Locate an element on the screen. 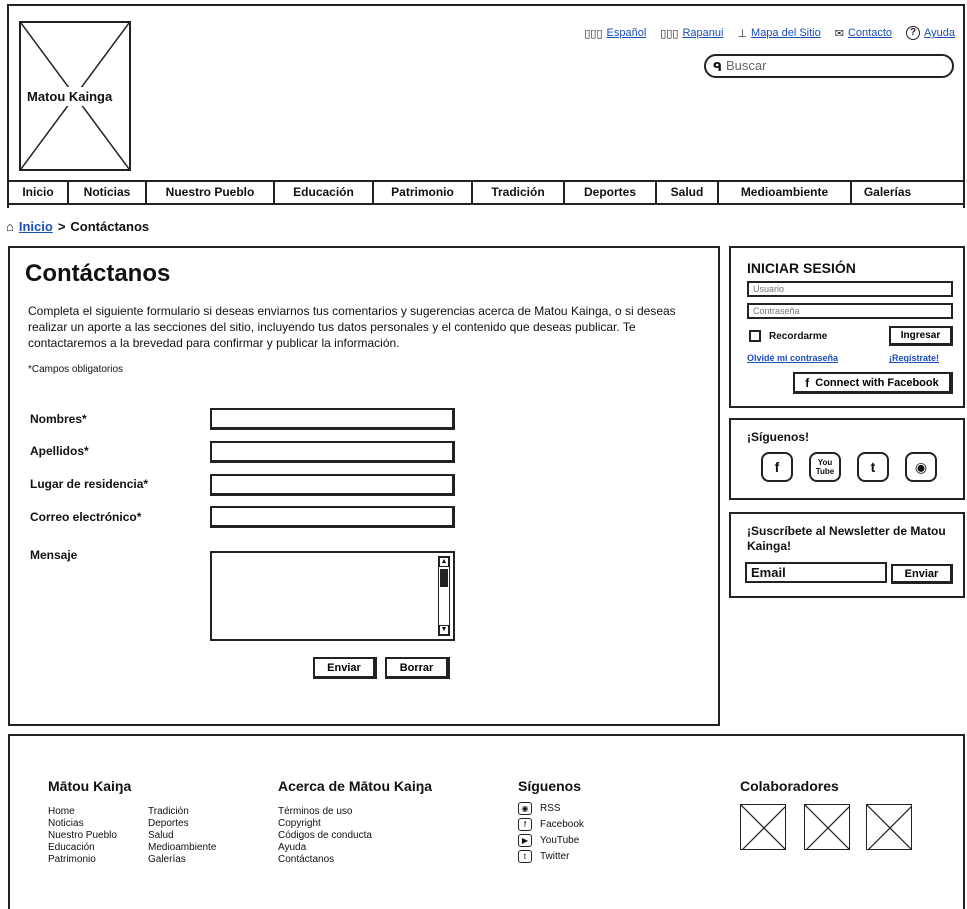 This screenshot has width=967, height=909. tab-tradicion: Tradición is located at coordinates (519, 192).